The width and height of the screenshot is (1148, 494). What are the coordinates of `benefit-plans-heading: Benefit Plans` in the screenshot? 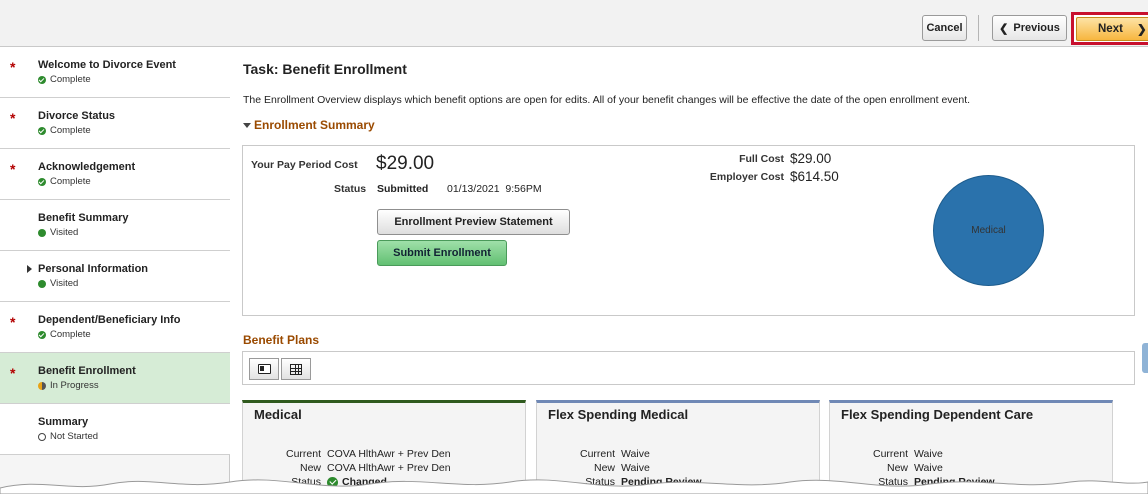 It's located at (281, 340).